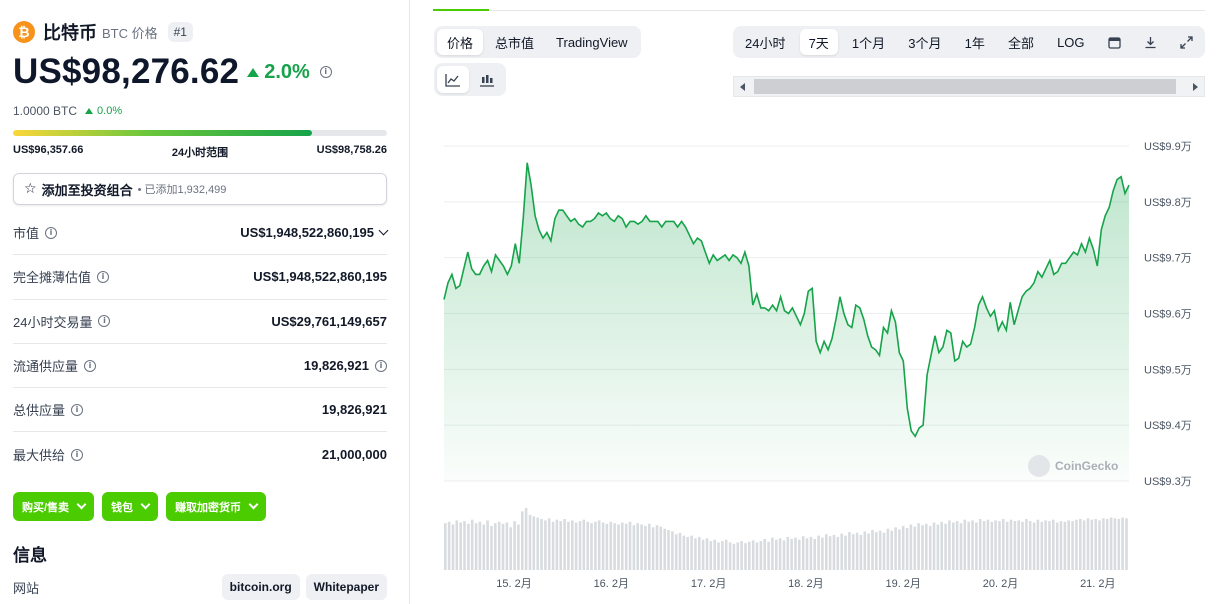  What do you see at coordinates (200, 410) in the screenshot?
I see `stat-row-total-supply: 总供应量 i 19,826,921` at bounding box center [200, 410].